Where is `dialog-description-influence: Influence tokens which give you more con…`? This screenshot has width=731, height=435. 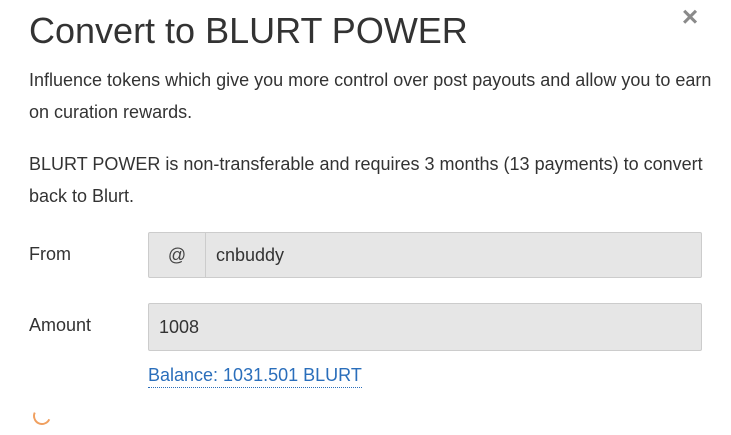 dialog-description-influence: Influence tokens which give you more con… is located at coordinates (370, 96).